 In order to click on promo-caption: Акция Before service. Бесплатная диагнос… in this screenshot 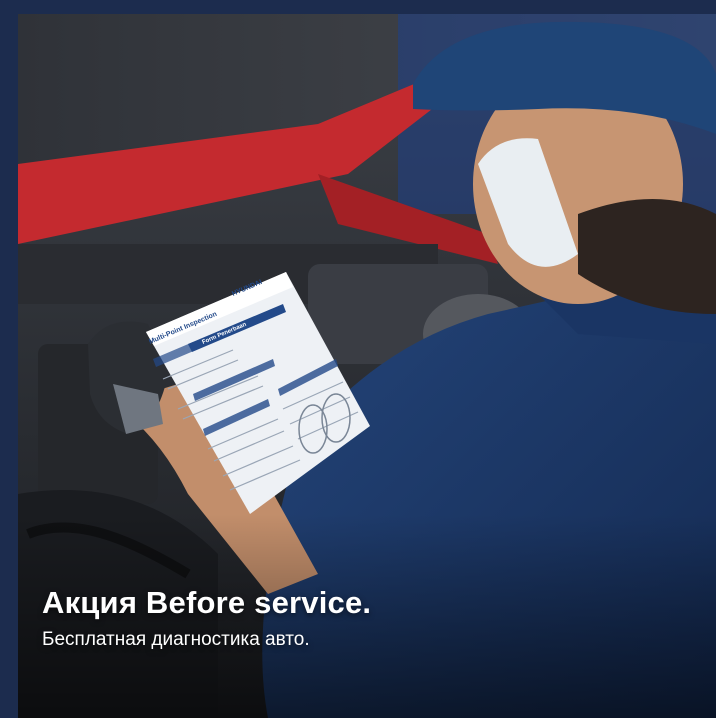, I will do `click(362, 618)`.